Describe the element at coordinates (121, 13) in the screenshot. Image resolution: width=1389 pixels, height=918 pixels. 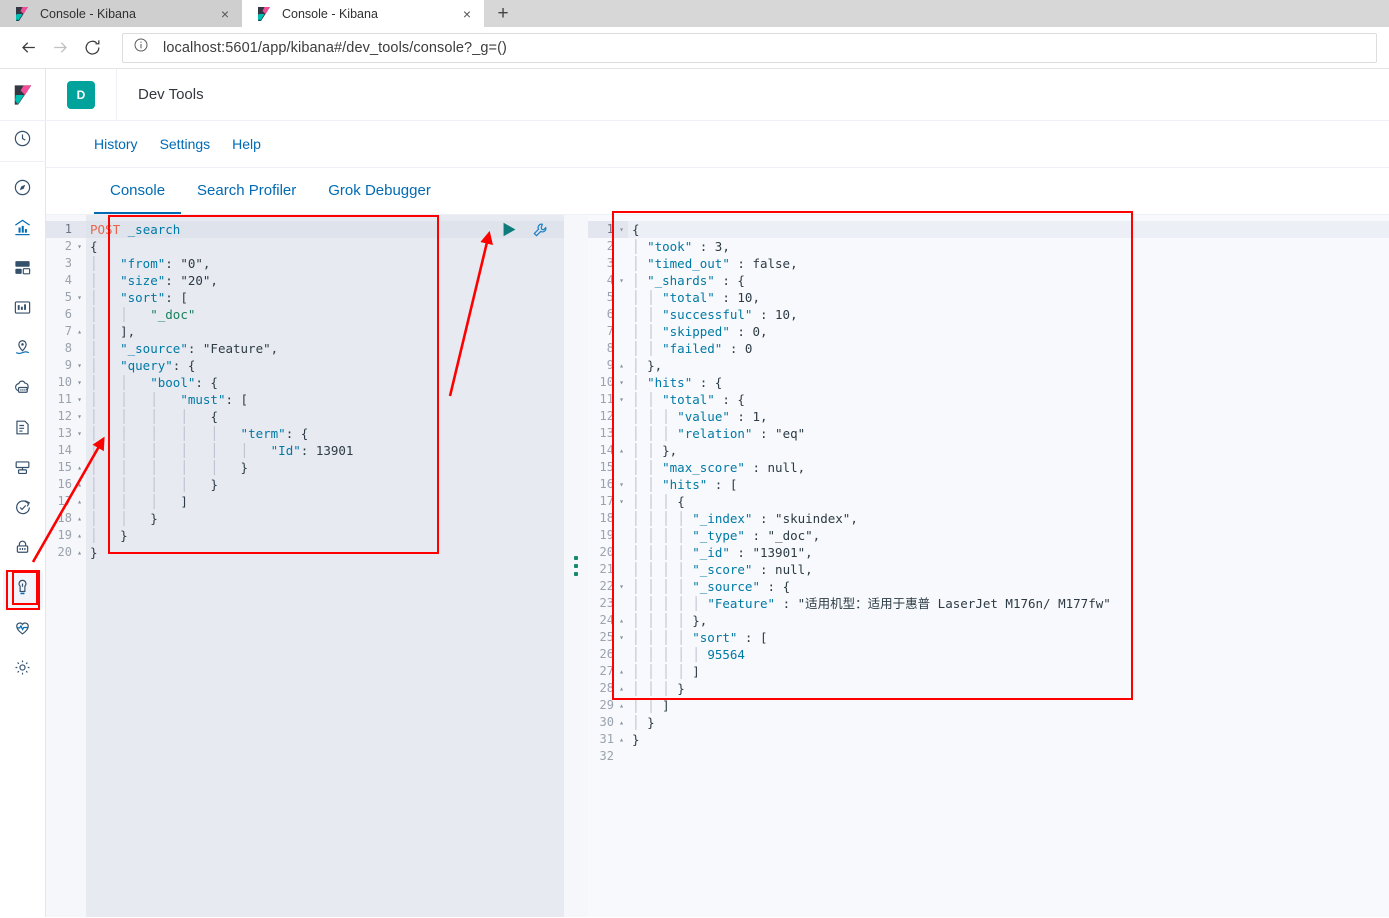
I see `browser-tab-1: Console - Kibana ×` at that location.